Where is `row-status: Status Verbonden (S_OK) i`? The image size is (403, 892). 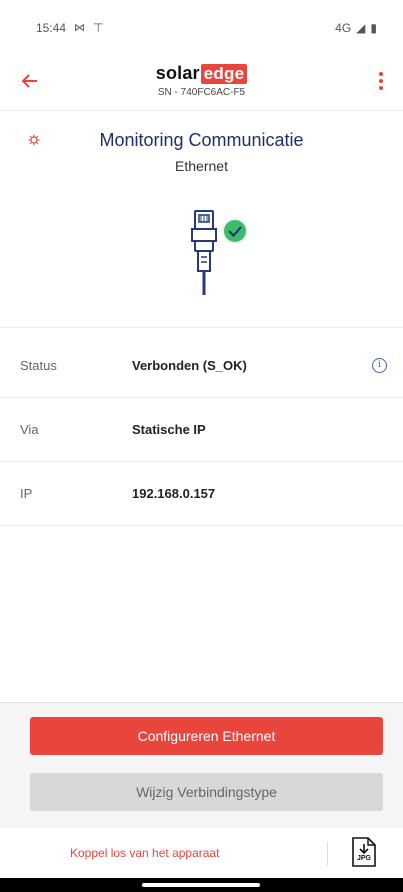
row-status: Status Verbonden (S_OK) i is located at coordinates (201, 366).